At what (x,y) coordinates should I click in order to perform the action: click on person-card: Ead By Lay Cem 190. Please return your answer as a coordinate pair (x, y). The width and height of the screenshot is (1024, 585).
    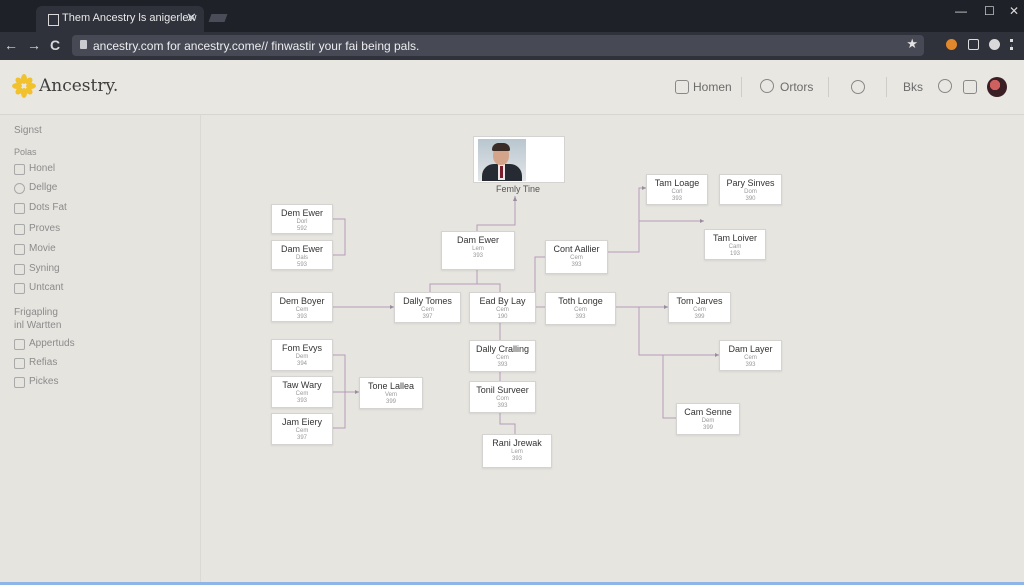
    Looking at the image, I should click on (502, 307).